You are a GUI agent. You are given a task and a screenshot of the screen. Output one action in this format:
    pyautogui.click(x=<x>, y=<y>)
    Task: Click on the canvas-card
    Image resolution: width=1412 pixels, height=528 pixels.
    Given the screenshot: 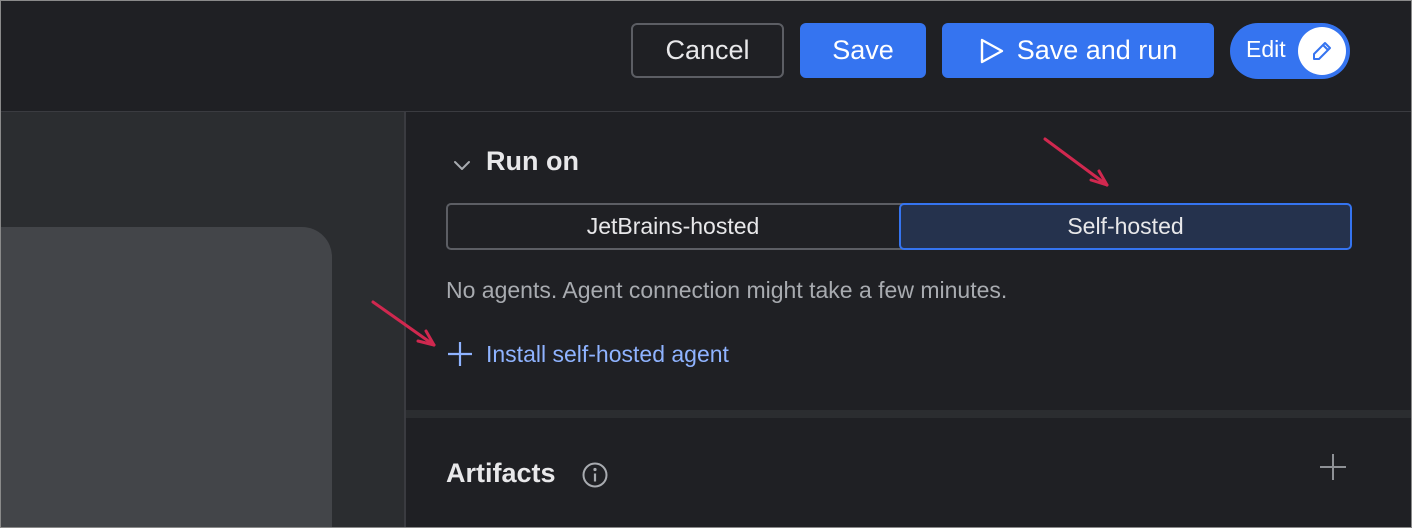 What is the action you would take?
    pyautogui.click(x=166, y=377)
    